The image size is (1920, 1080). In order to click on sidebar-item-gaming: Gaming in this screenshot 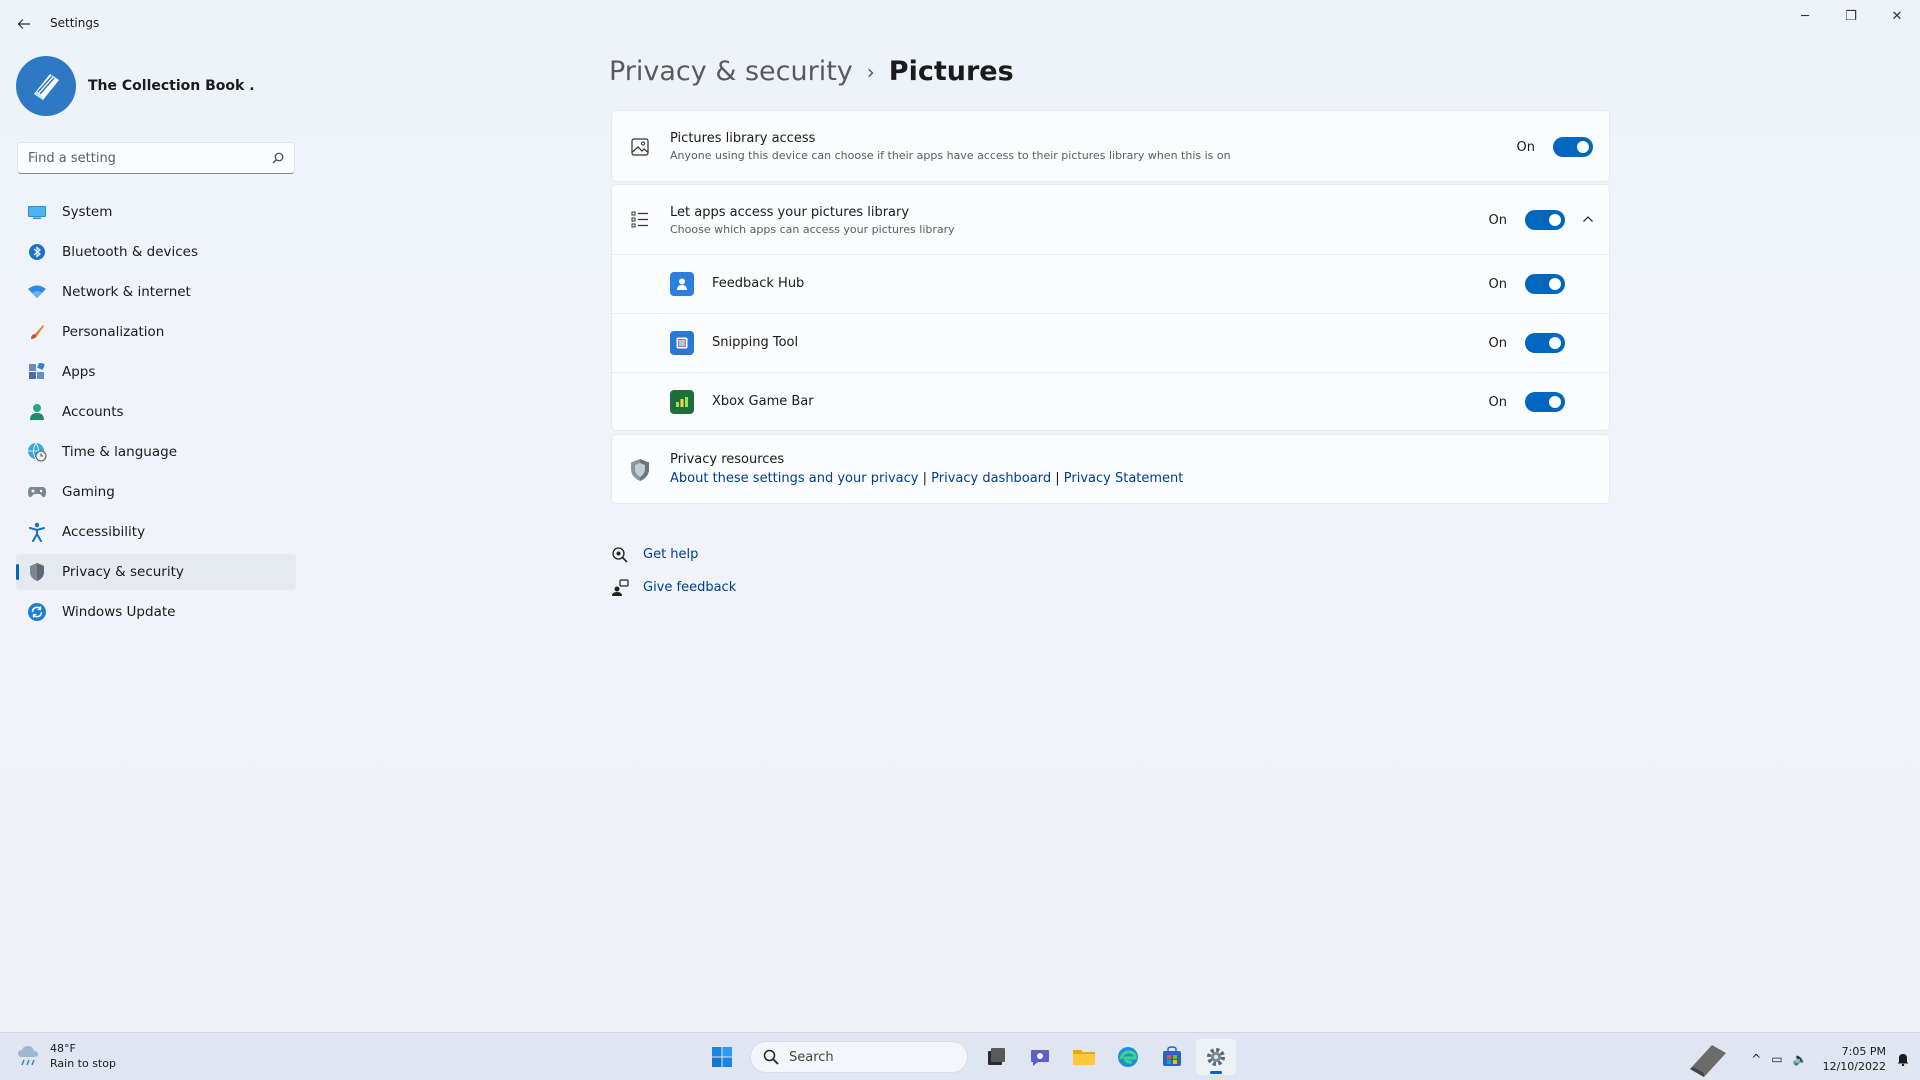, I will do `click(156, 492)`.